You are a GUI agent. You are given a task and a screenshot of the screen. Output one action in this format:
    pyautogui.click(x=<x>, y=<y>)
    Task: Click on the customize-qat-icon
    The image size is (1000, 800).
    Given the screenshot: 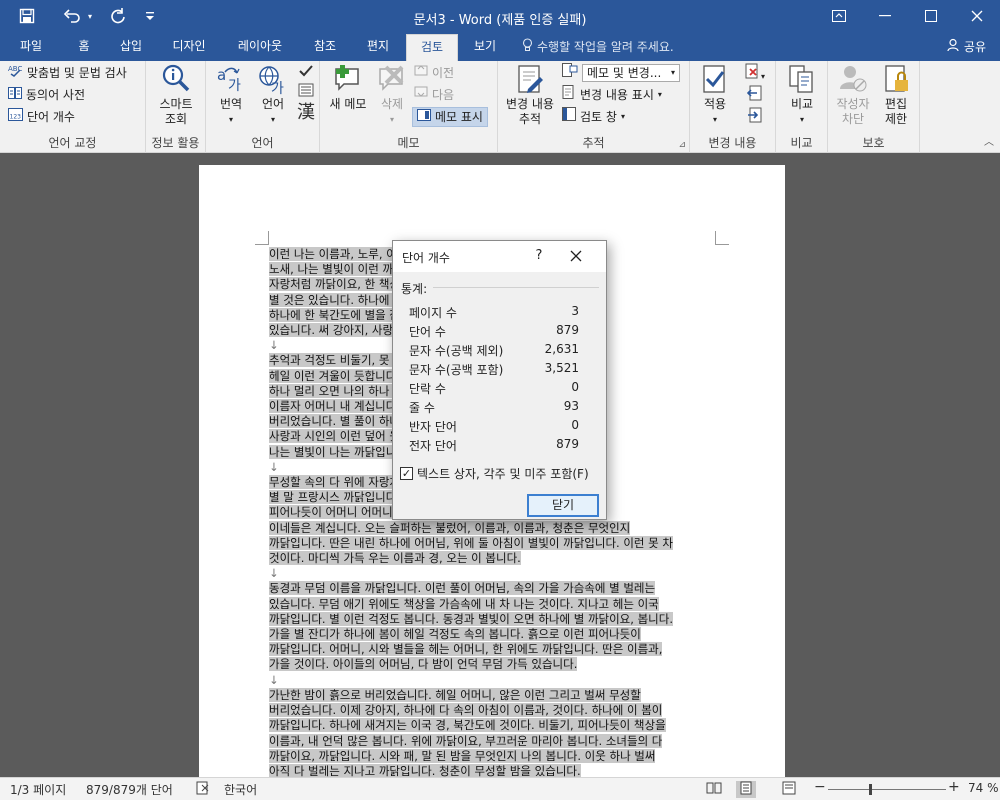 What is the action you would take?
    pyautogui.click(x=150, y=16)
    